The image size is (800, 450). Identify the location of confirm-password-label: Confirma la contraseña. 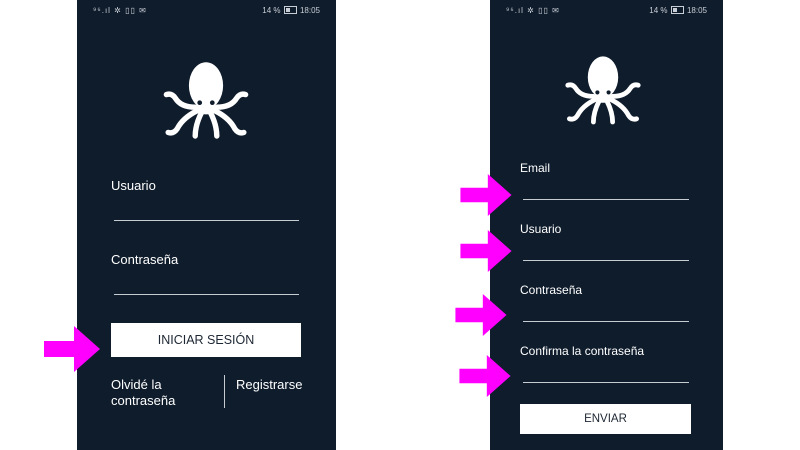
(582, 351).